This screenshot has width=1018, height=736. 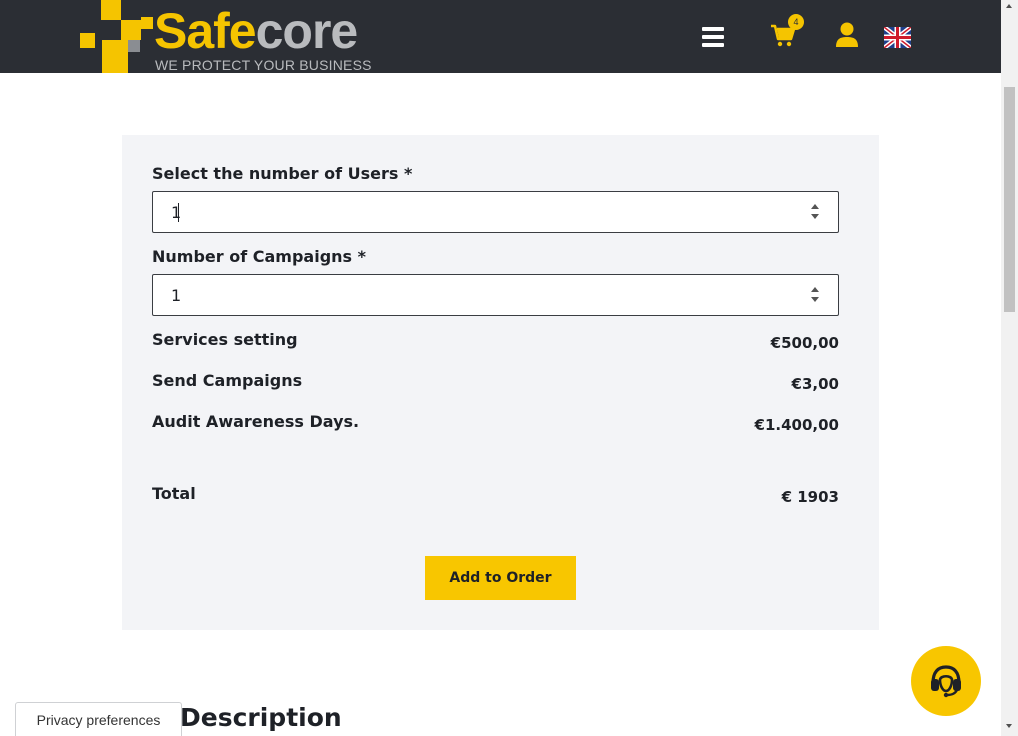 I want to click on safecore-logo: Safecore WE PROTECT YOUR BUSINESS, so click(x=230, y=36).